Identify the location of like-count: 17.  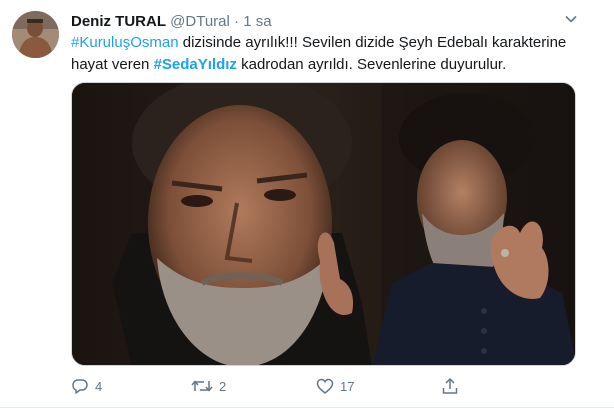
(347, 386).